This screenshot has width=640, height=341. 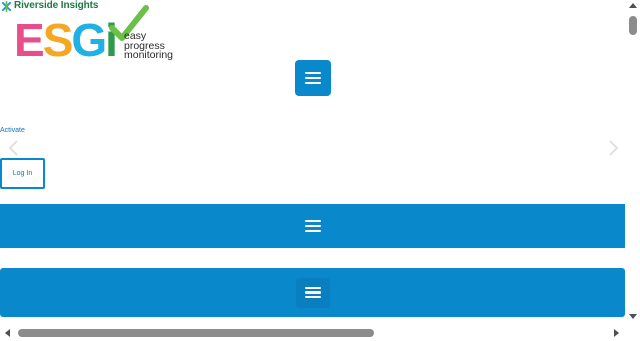 I want to click on chevron-left-icon, so click(x=14, y=148).